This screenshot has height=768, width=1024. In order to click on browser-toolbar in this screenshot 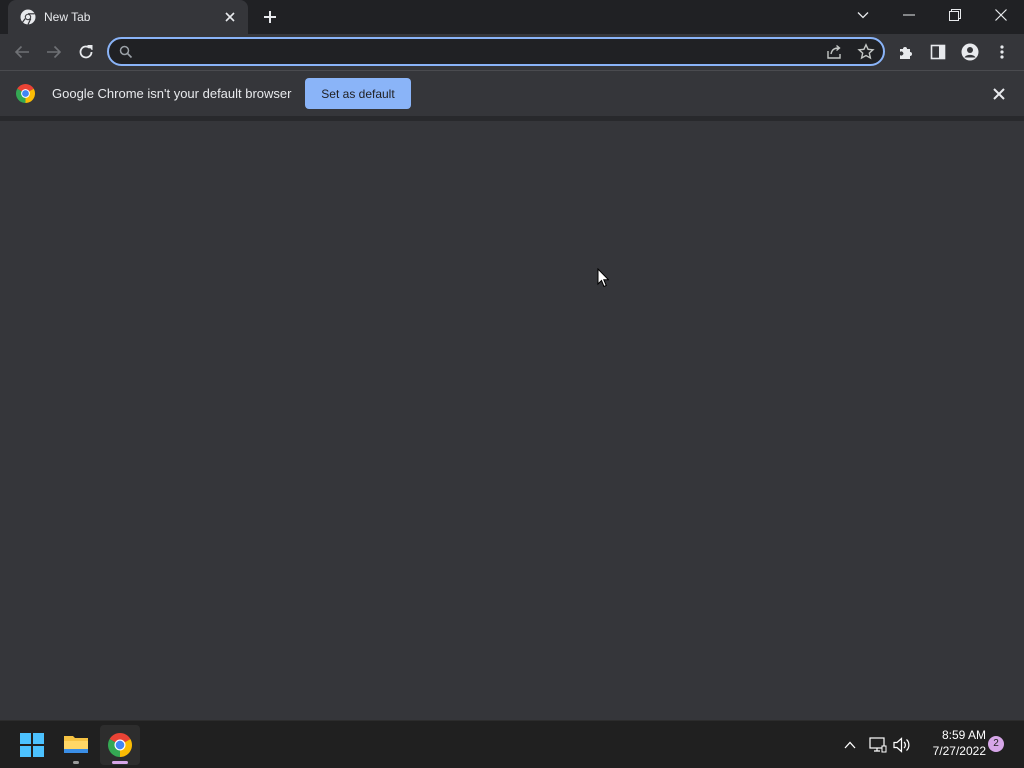, I will do `click(512, 52)`.